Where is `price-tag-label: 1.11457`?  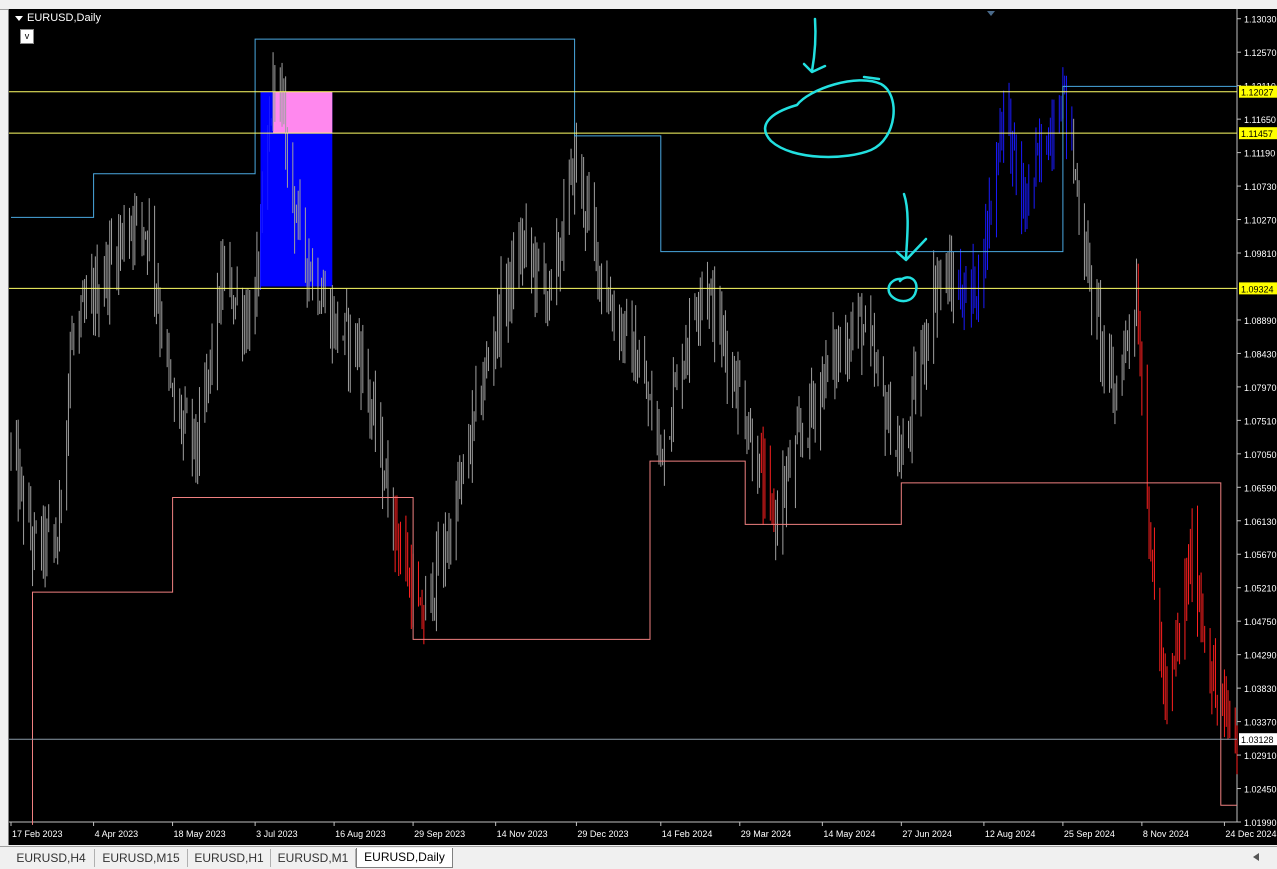 price-tag-label: 1.11457 is located at coordinates (1257, 134).